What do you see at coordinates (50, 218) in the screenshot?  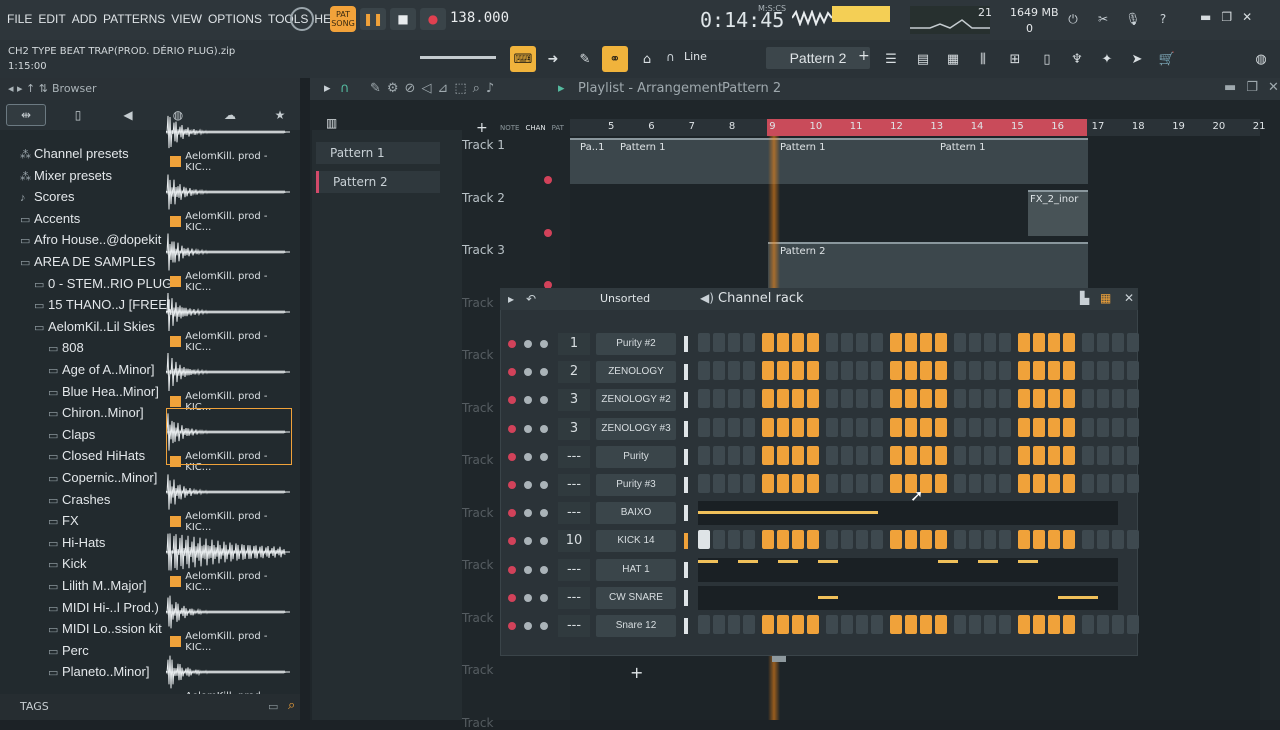 I see `browser-tree-item: ▭ Accents` at bounding box center [50, 218].